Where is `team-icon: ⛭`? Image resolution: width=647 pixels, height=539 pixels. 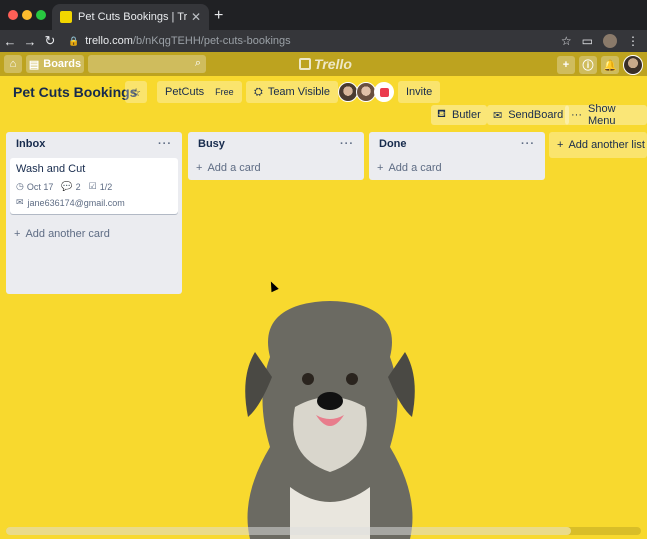 team-icon: ⛭ is located at coordinates (258, 91).